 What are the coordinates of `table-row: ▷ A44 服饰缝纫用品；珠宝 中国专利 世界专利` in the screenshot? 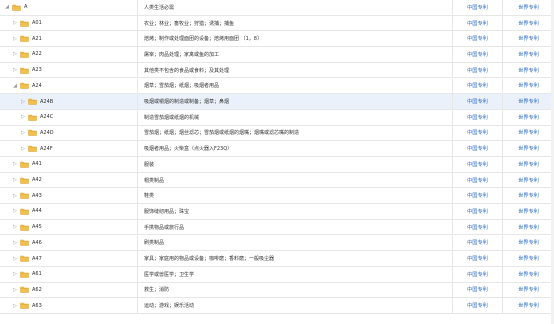 It's located at (277, 212).